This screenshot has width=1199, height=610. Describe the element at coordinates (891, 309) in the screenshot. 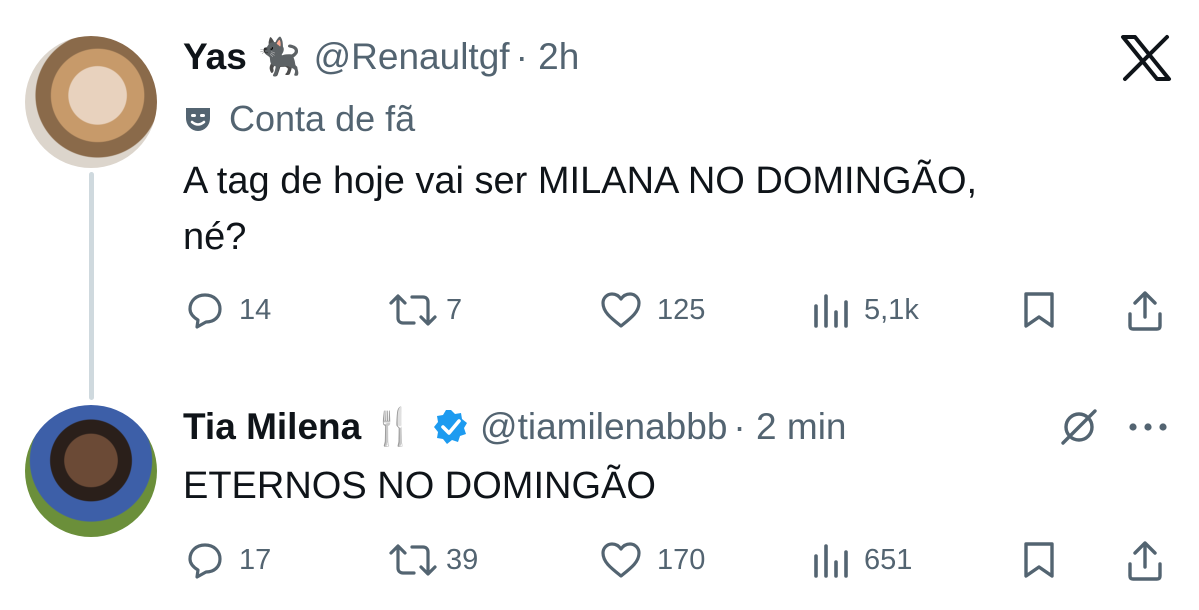

I see `tweet1-view-count: 5,1k` at that location.